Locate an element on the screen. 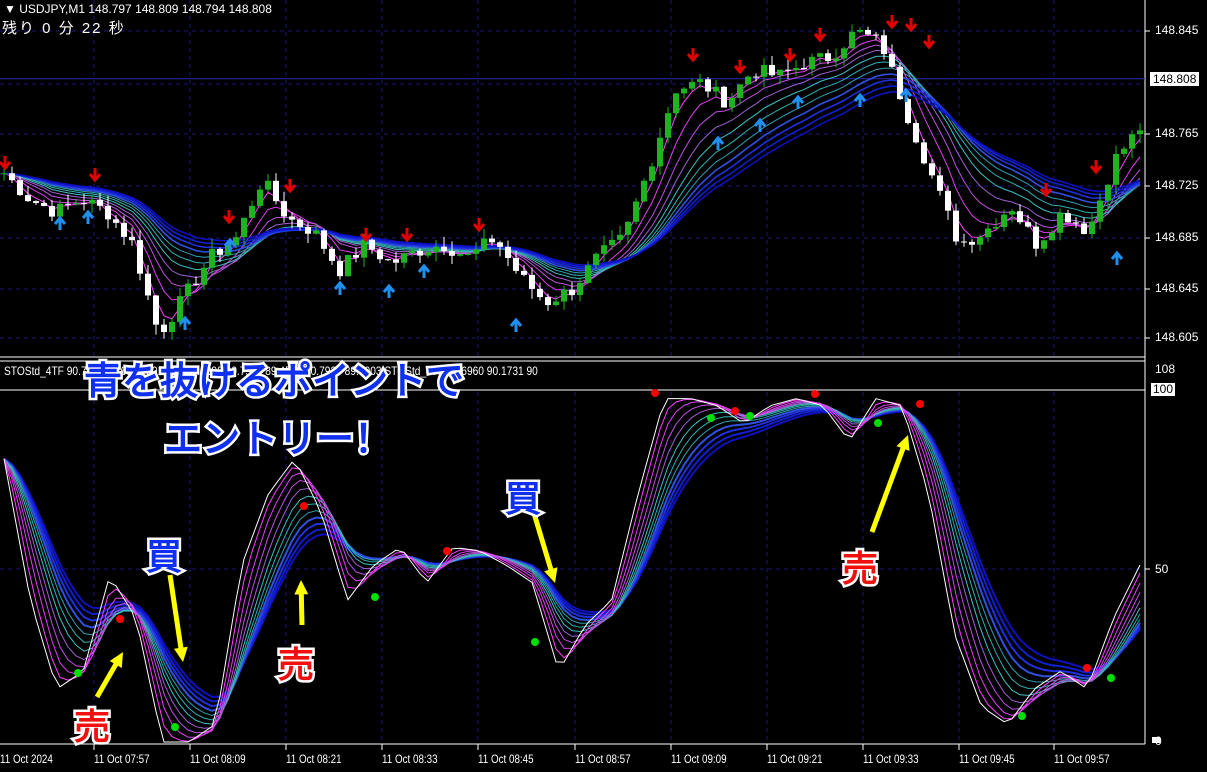 This screenshot has height=772, width=1207. time-label: 11 Oct 2024 is located at coordinates (26, 759).